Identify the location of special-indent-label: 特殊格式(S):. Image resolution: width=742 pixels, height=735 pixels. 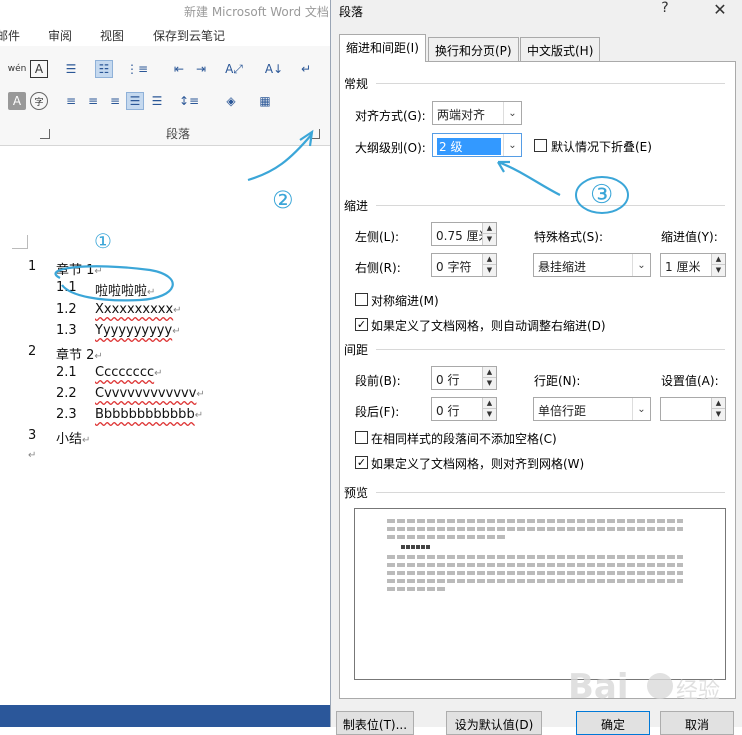
(569, 237).